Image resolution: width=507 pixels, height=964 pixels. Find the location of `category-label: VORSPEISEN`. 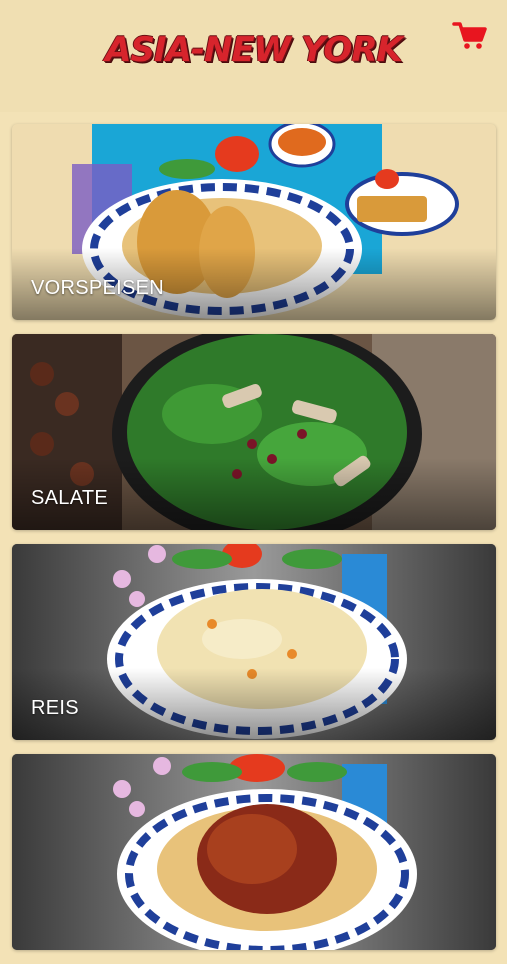

category-label: VORSPEISEN is located at coordinates (98, 288).